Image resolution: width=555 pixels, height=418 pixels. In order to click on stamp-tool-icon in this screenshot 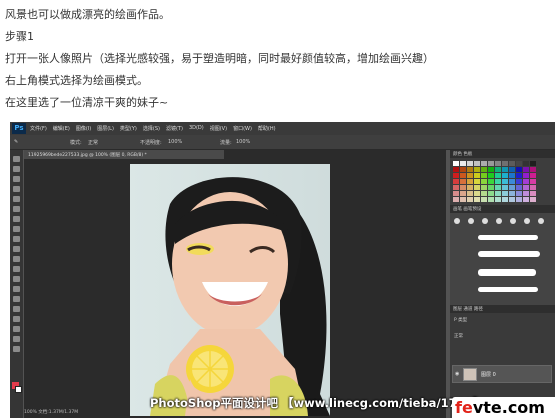, I will do `click(16, 239)`.